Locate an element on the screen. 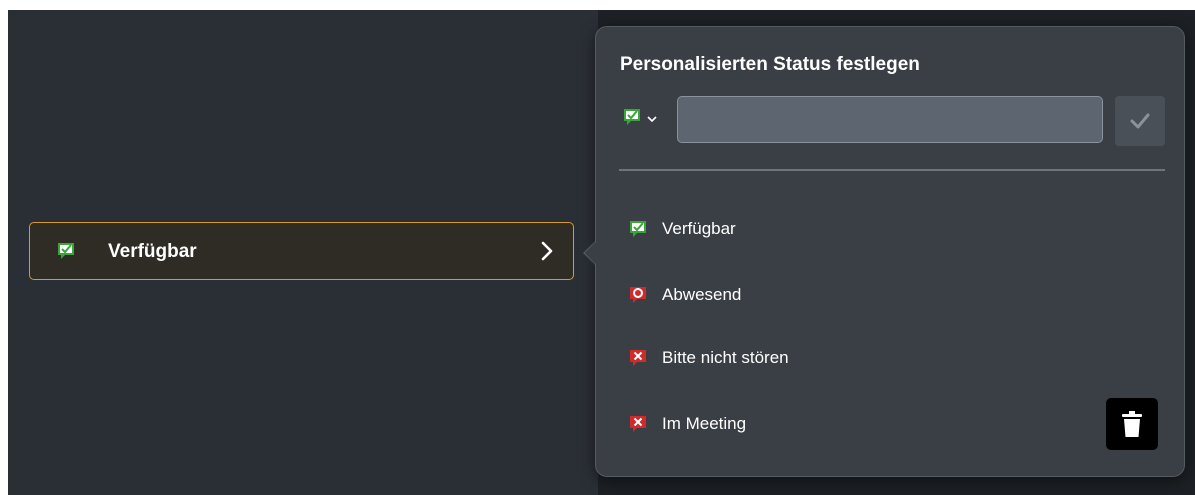  status-option-label: Im Meeting is located at coordinates (704, 423).